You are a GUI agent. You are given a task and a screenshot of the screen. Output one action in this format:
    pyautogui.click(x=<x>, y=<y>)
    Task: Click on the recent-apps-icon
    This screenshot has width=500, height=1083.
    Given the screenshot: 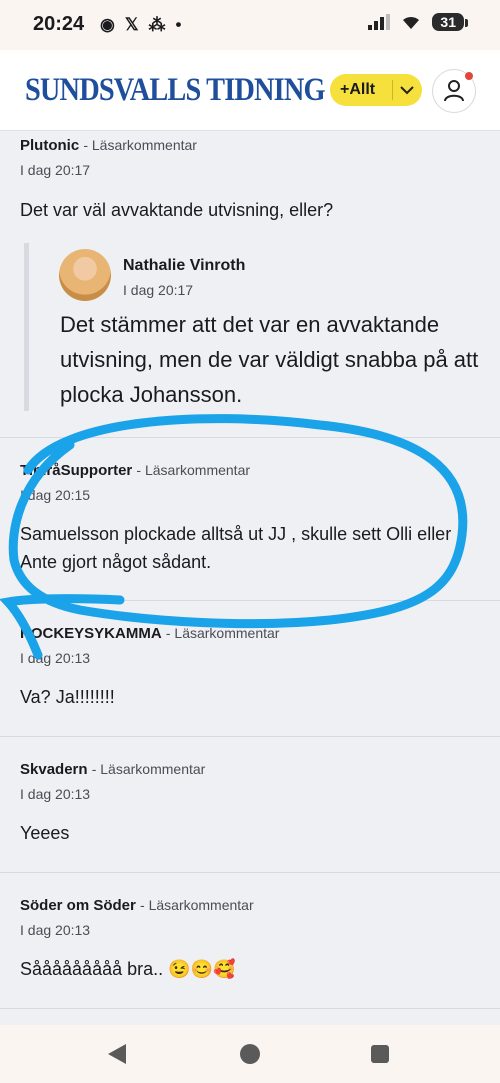 What is the action you would take?
    pyautogui.click(x=380, y=1054)
    